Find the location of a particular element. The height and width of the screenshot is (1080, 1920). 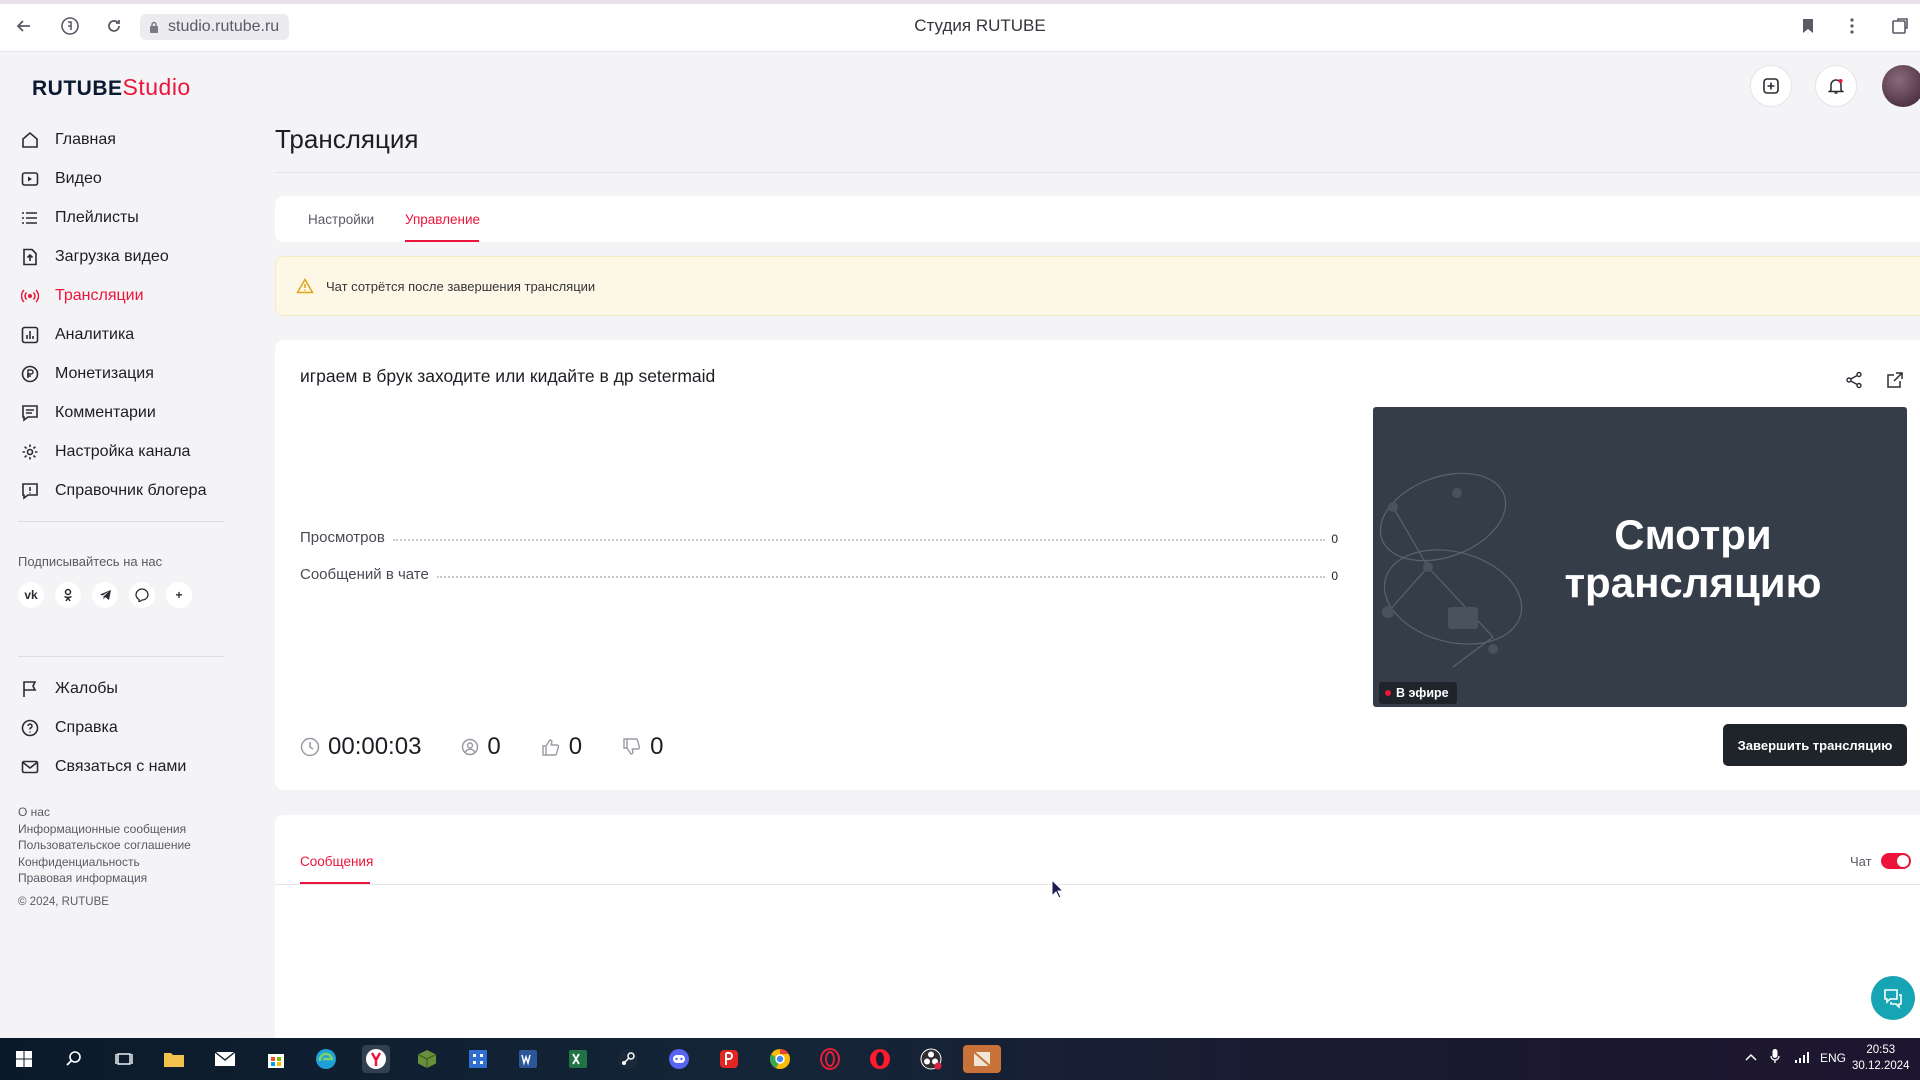

analytics-icon is located at coordinates (30, 335).